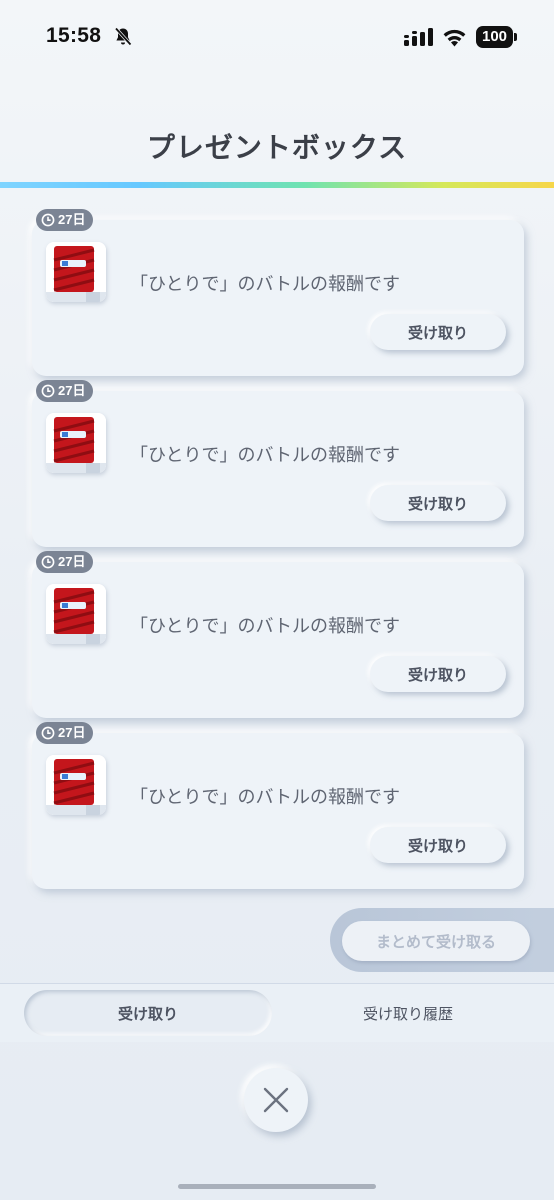 The height and width of the screenshot is (1200, 554). What do you see at coordinates (277, 37) in the screenshot?
I see `status-bar: 15:58 100` at bounding box center [277, 37].